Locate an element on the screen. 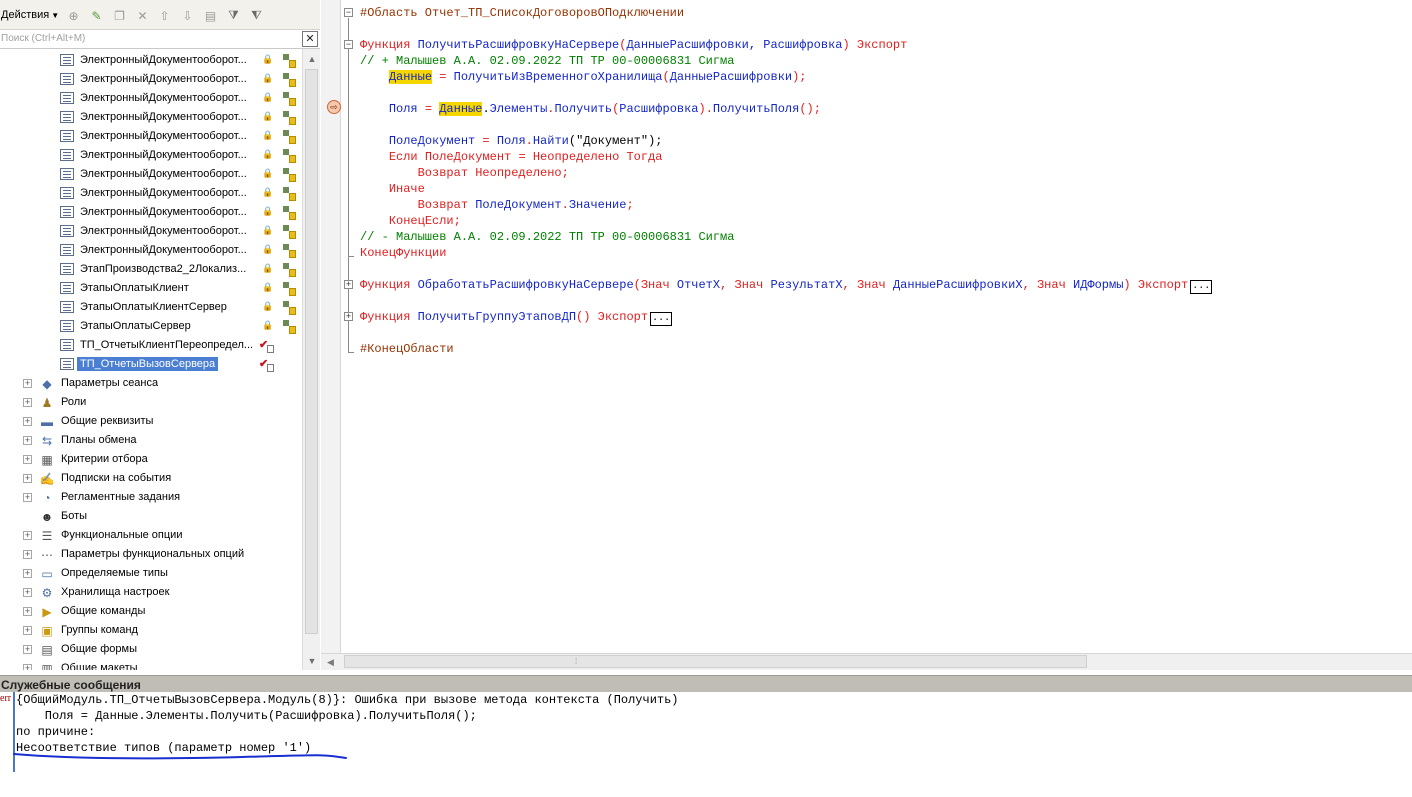  bots-icon: ☻ is located at coordinates (47, 517).